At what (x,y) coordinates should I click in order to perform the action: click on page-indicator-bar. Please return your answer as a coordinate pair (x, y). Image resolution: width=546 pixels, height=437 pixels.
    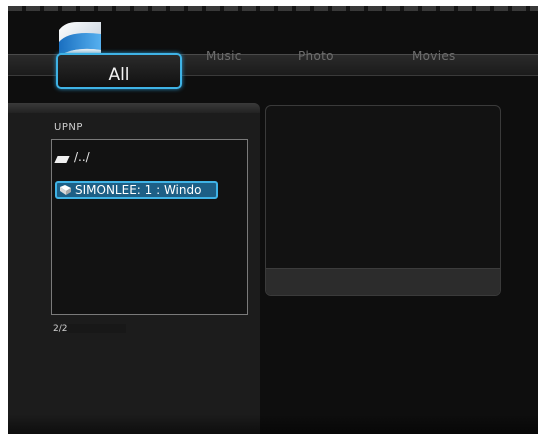
    Looking at the image, I should click on (96, 328).